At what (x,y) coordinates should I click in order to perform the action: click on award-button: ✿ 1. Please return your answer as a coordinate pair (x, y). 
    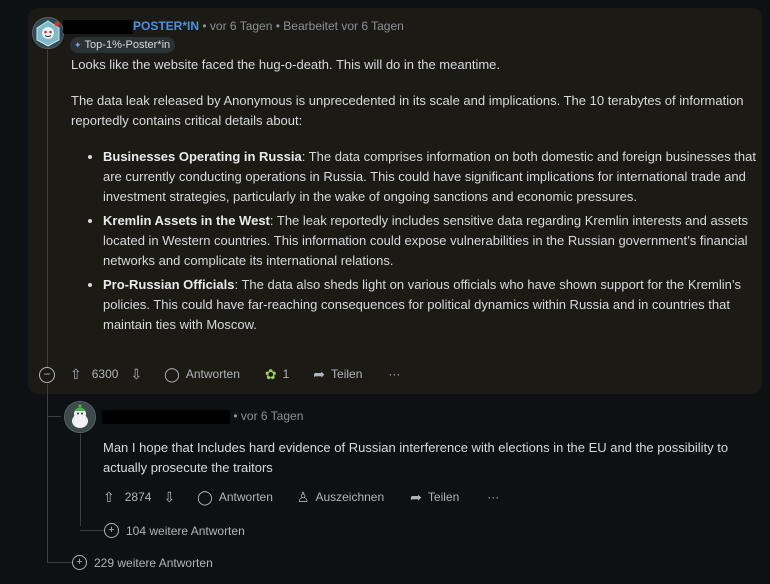
    Looking at the image, I should click on (277, 374).